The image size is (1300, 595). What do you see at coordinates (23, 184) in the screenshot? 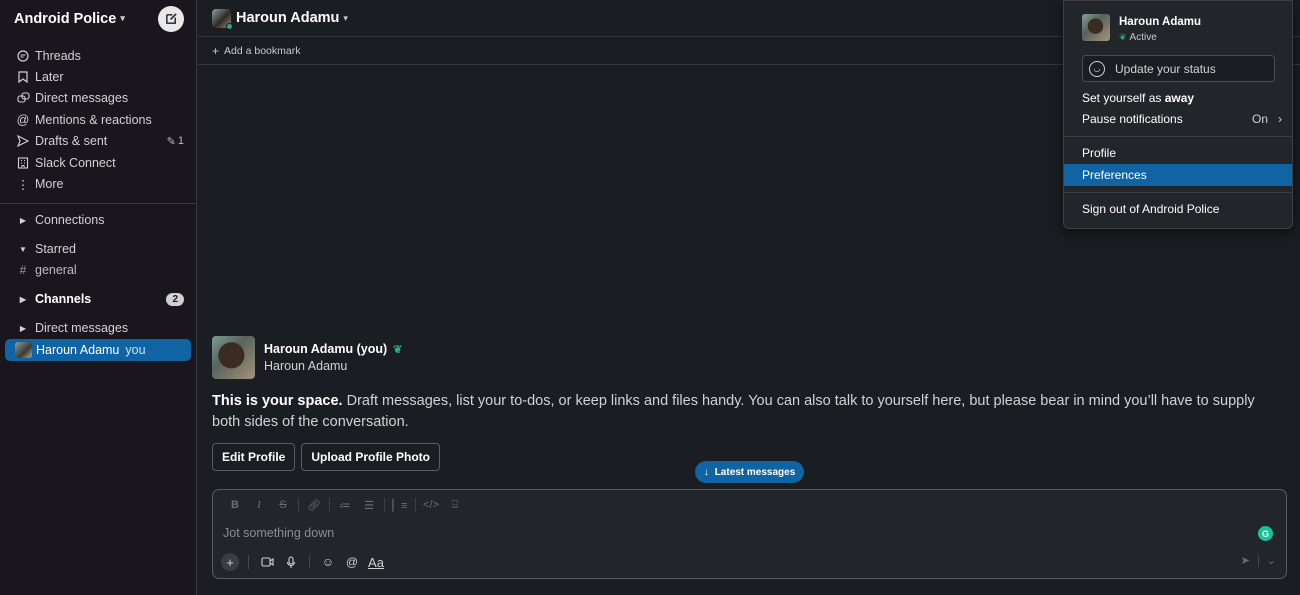
I see `more-icon: ⋮` at bounding box center [23, 184].